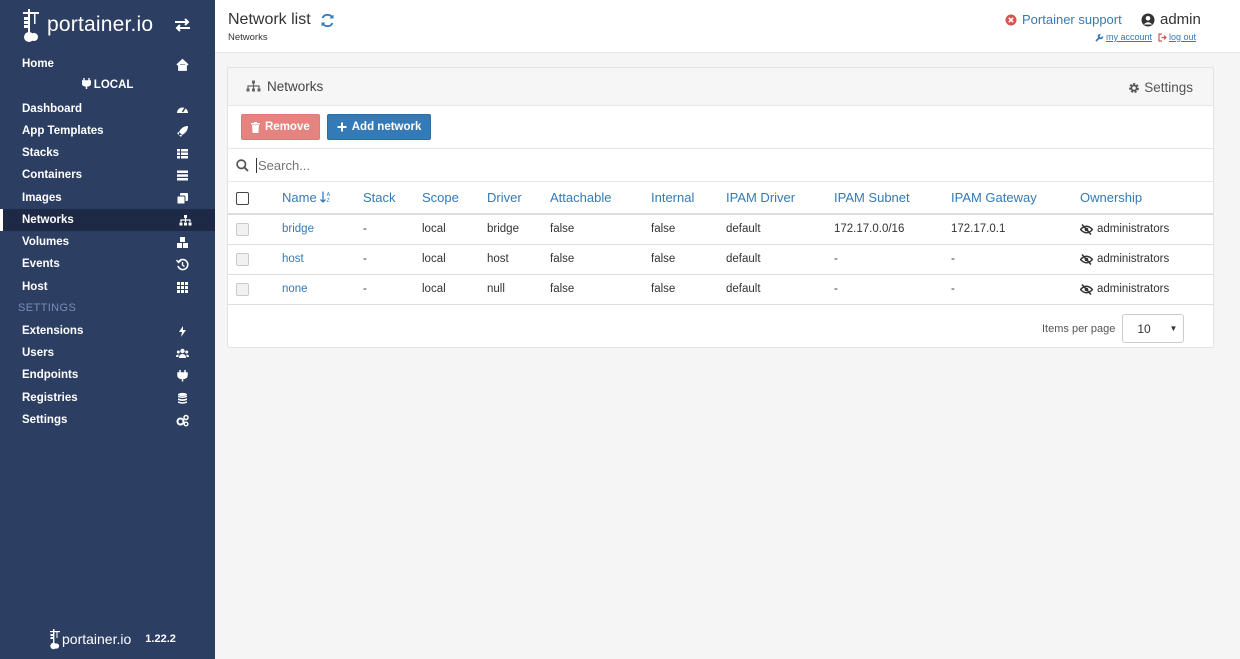 The image size is (1240, 659). What do you see at coordinates (1134, 87) in the screenshot?
I see `gear-icon` at bounding box center [1134, 87].